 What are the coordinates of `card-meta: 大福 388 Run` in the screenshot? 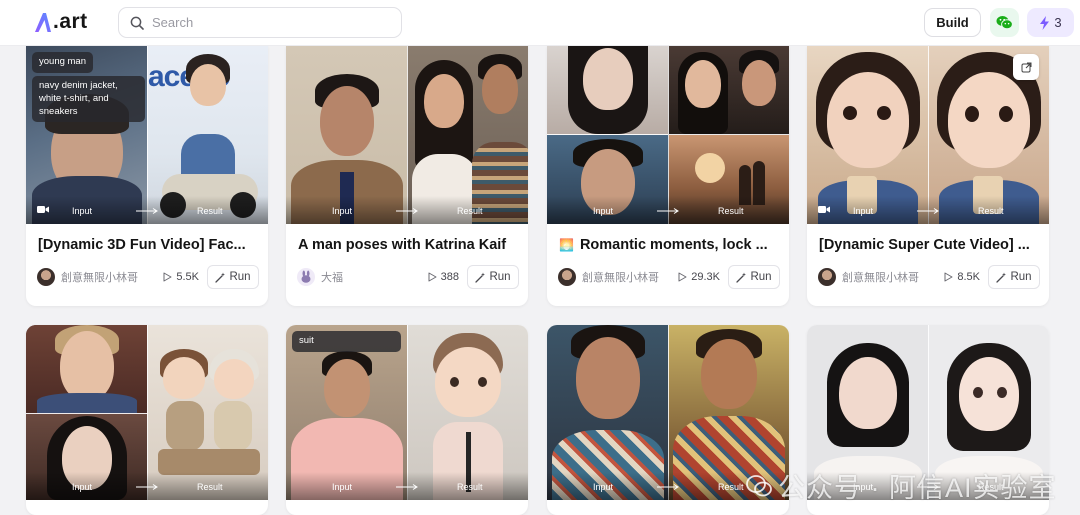 It's located at (408, 277).